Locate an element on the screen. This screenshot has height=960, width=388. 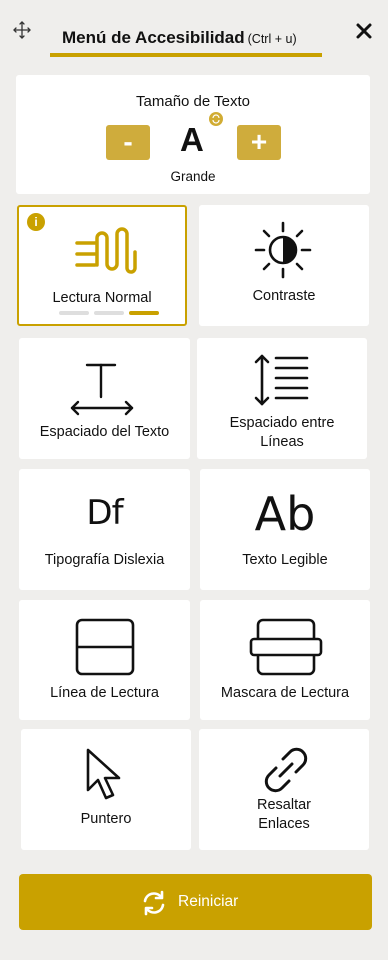
tile-label: Texto Legible is located at coordinates (285, 560).